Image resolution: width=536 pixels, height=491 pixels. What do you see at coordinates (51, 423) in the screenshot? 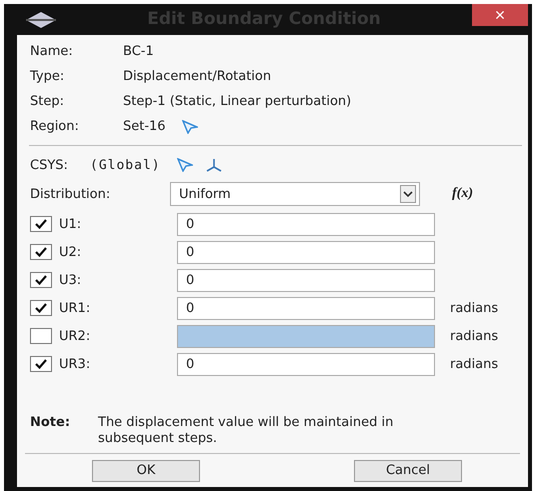
I see `note-label: Note:` at bounding box center [51, 423].